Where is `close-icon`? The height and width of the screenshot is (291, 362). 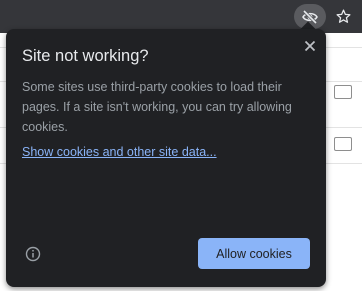 close-icon is located at coordinates (310, 46).